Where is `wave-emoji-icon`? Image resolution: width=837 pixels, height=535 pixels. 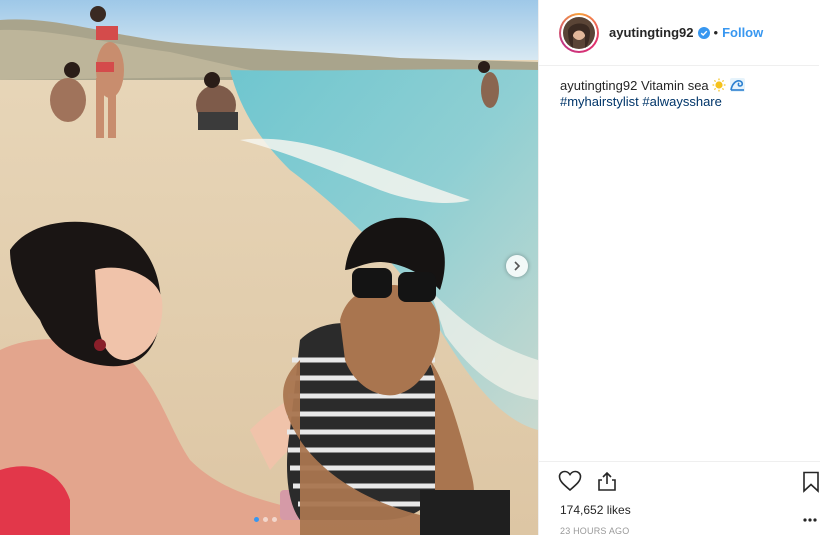 wave-emoji-icon is located at coordinates (737, 85).